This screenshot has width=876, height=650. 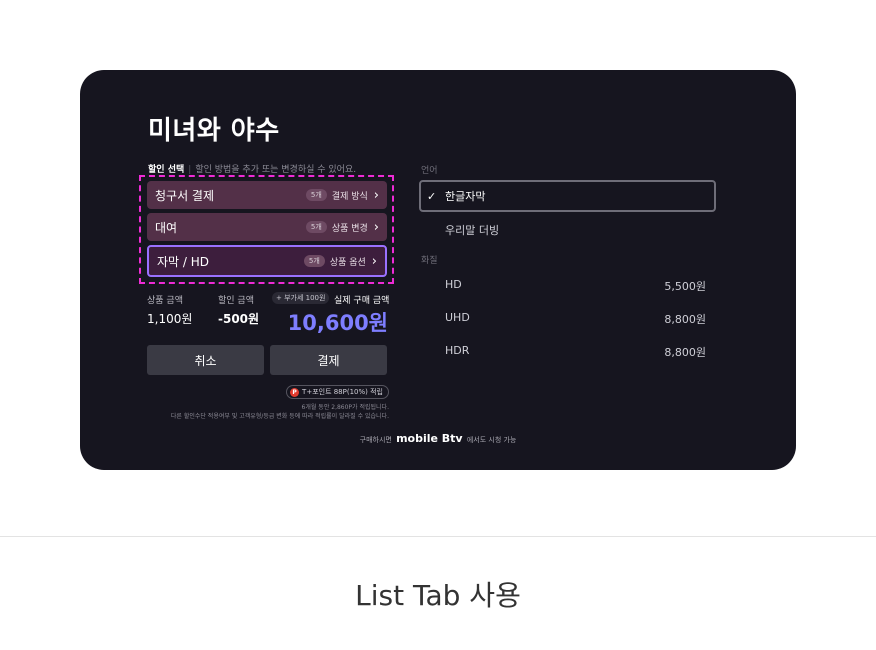 What do you see at coordinates (438, 536) in the screenshot?
I see `section-divider` at bounding box center [438, 536].